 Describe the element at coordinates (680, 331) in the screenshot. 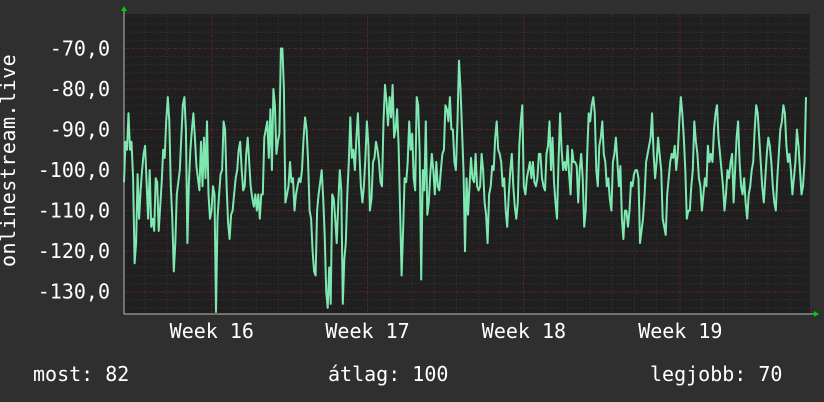

I see `x-tick-label: Week 19` at that location.